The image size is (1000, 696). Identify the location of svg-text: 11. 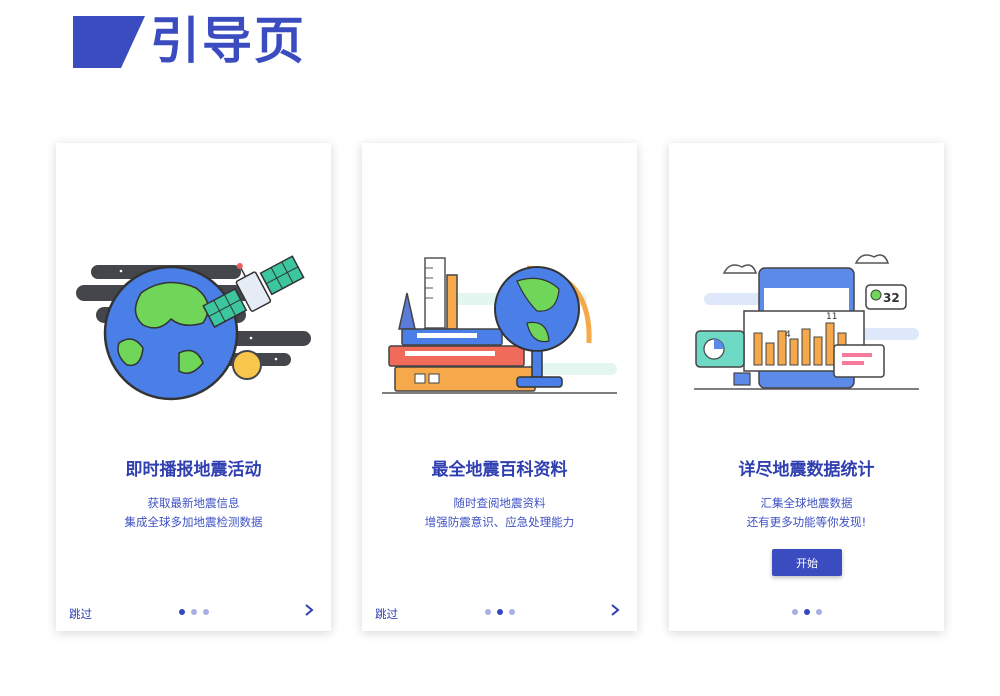
(831, 317).